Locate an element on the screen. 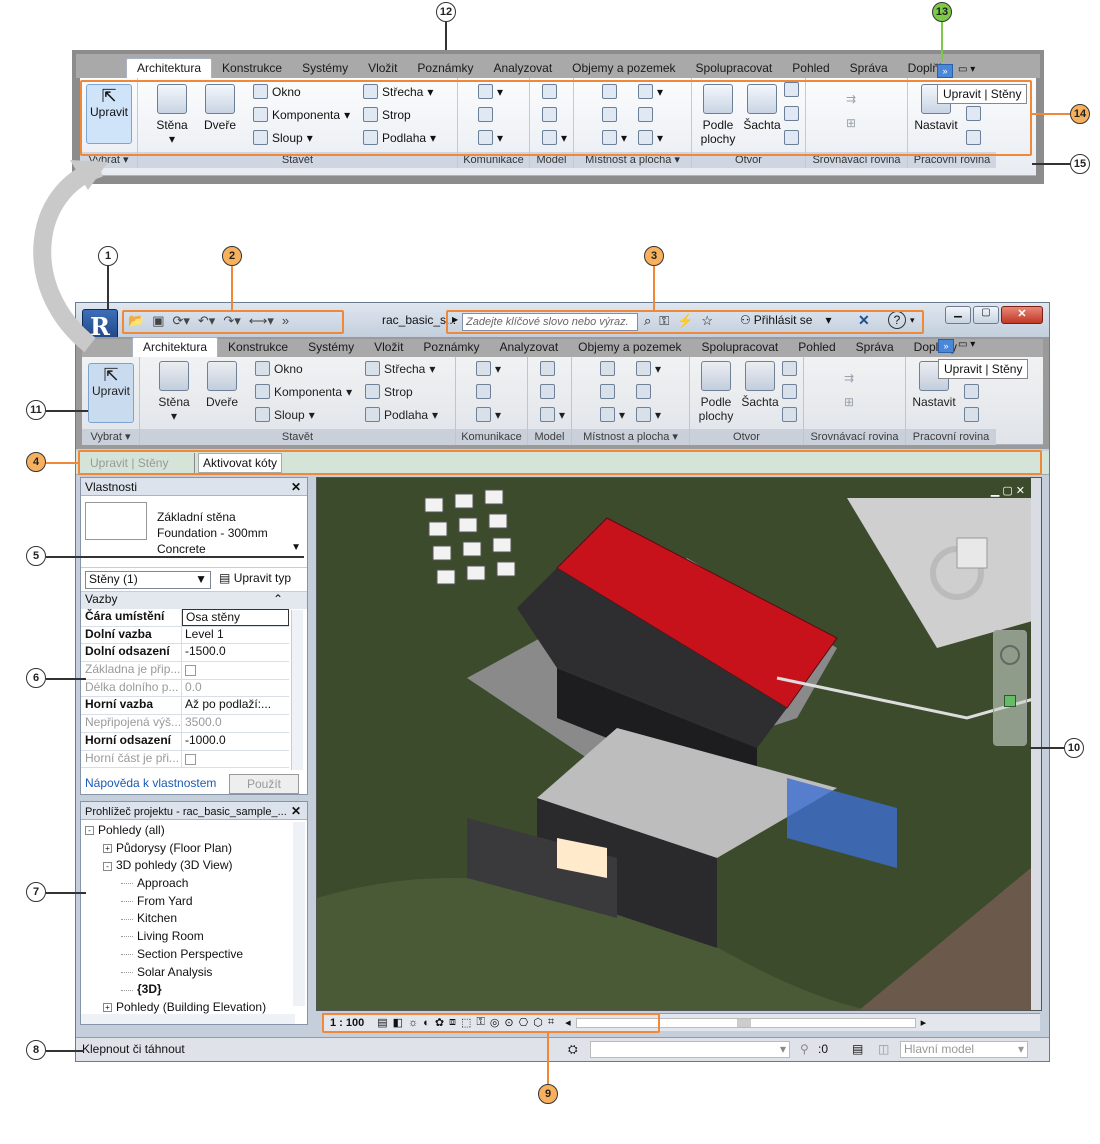 The width and height of the screenshot is (1100, 1144). area-tag-button: ▾ is located at coordinates (650, 137).